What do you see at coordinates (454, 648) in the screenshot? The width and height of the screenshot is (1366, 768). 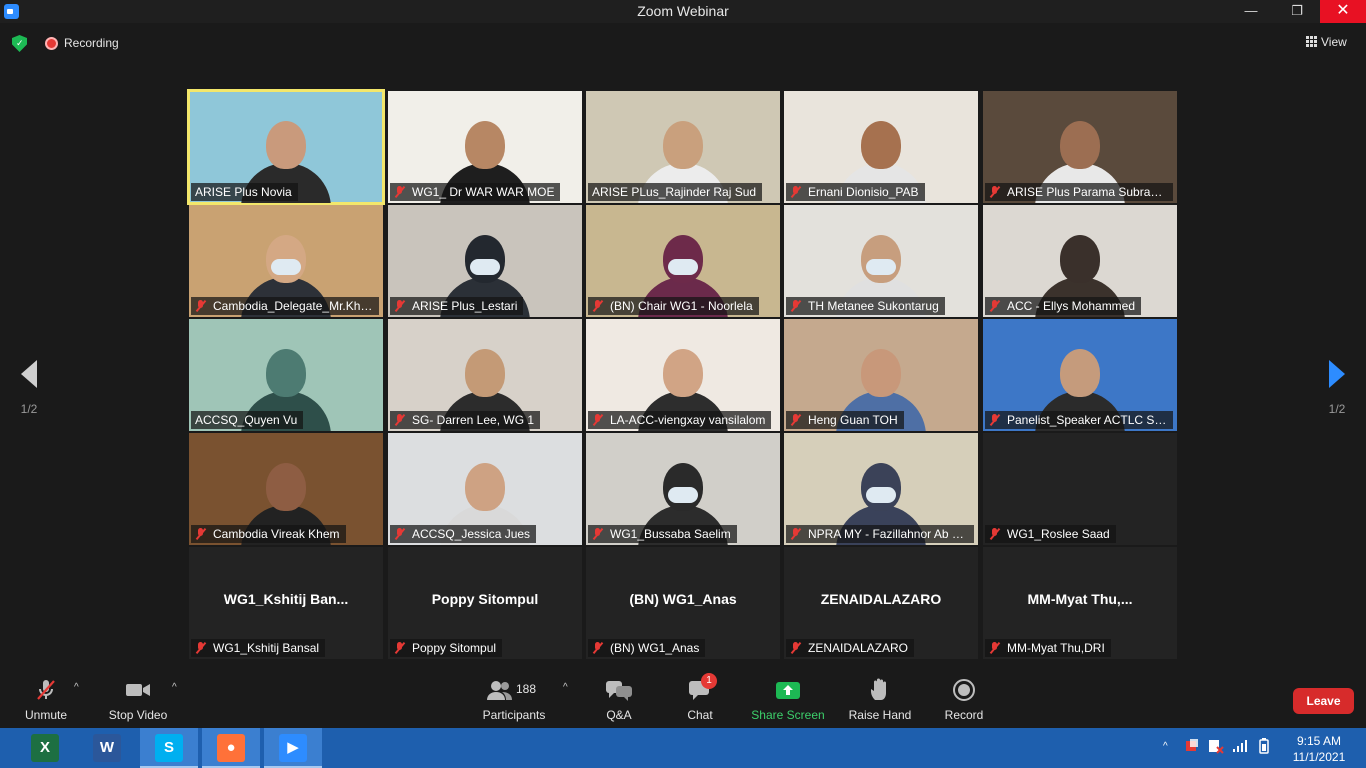 I see `participant-name: Poppy Sitompul` at bounding box center [454, 648].